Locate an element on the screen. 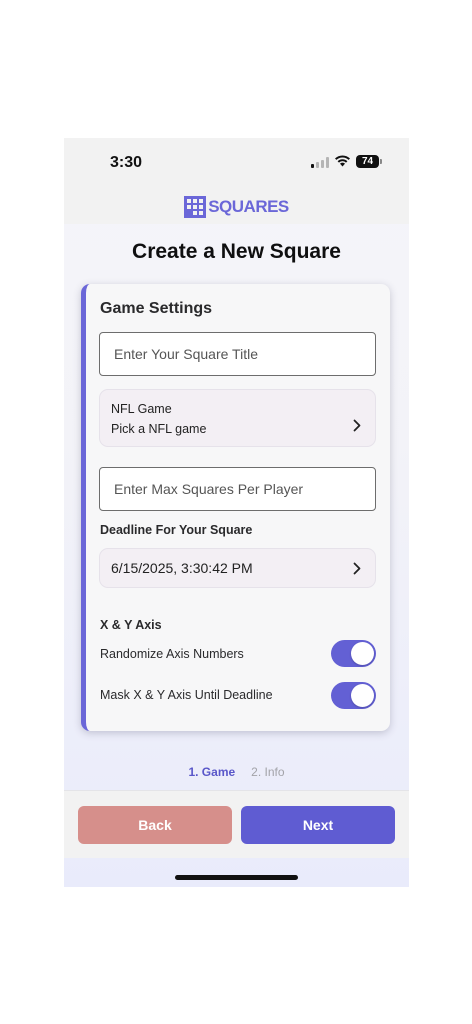  status-bar: 3:30 74 is located at coordinates (236, 164).